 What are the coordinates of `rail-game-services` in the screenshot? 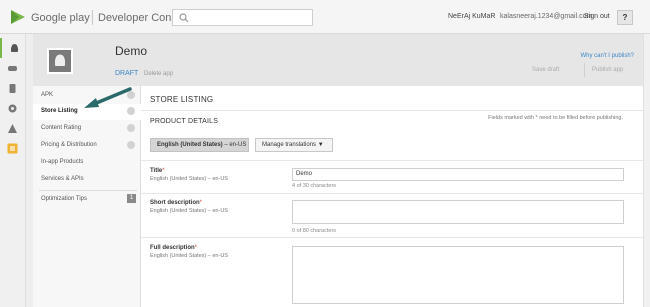 It's located at (13, 68).